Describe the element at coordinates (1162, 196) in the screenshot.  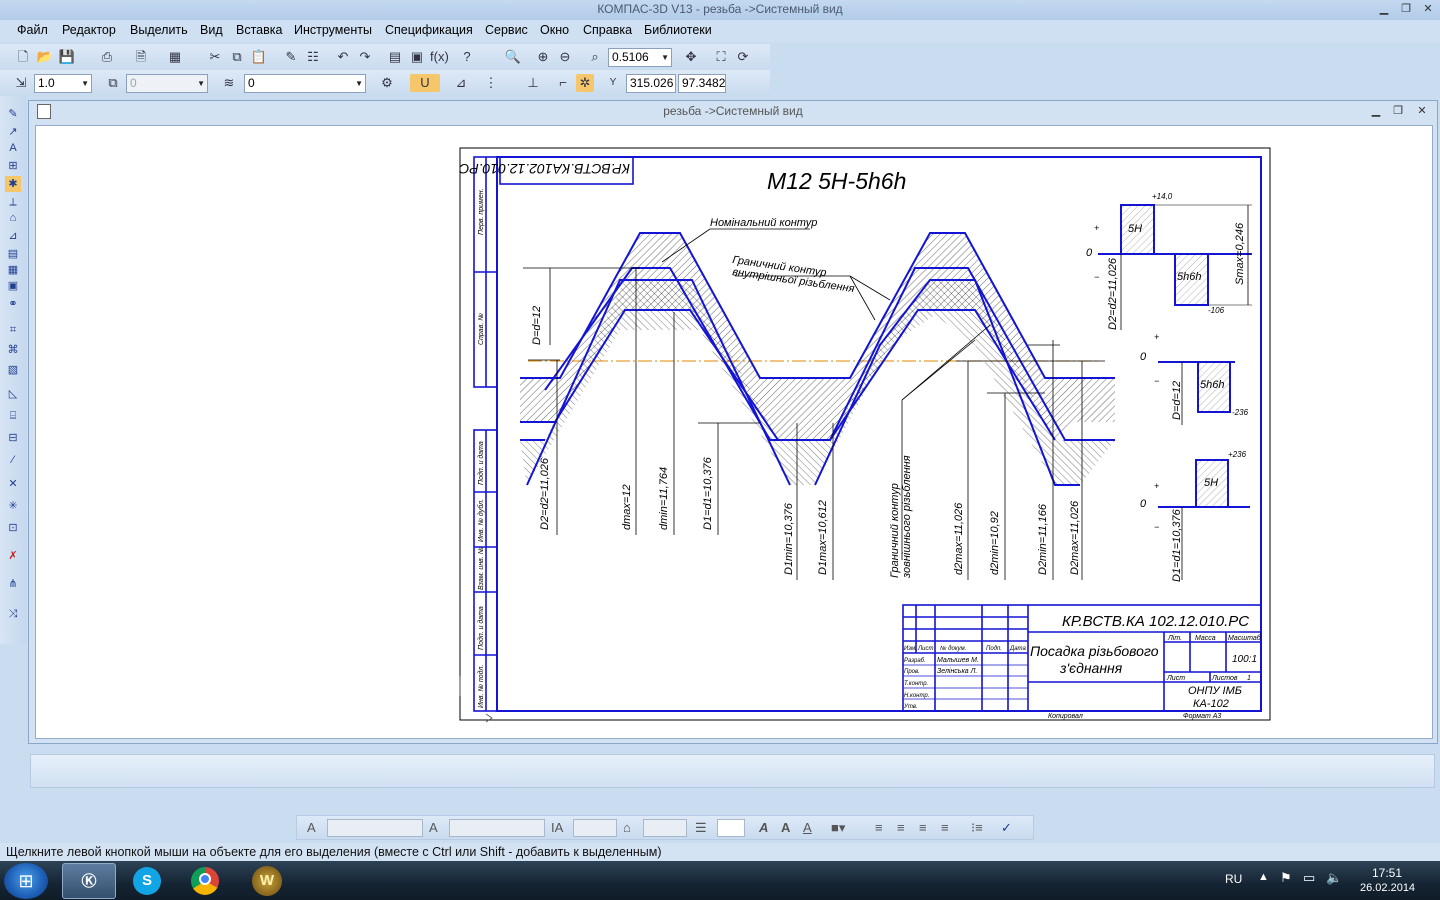
I see `tol-d2-upper: +14,0` at that location.